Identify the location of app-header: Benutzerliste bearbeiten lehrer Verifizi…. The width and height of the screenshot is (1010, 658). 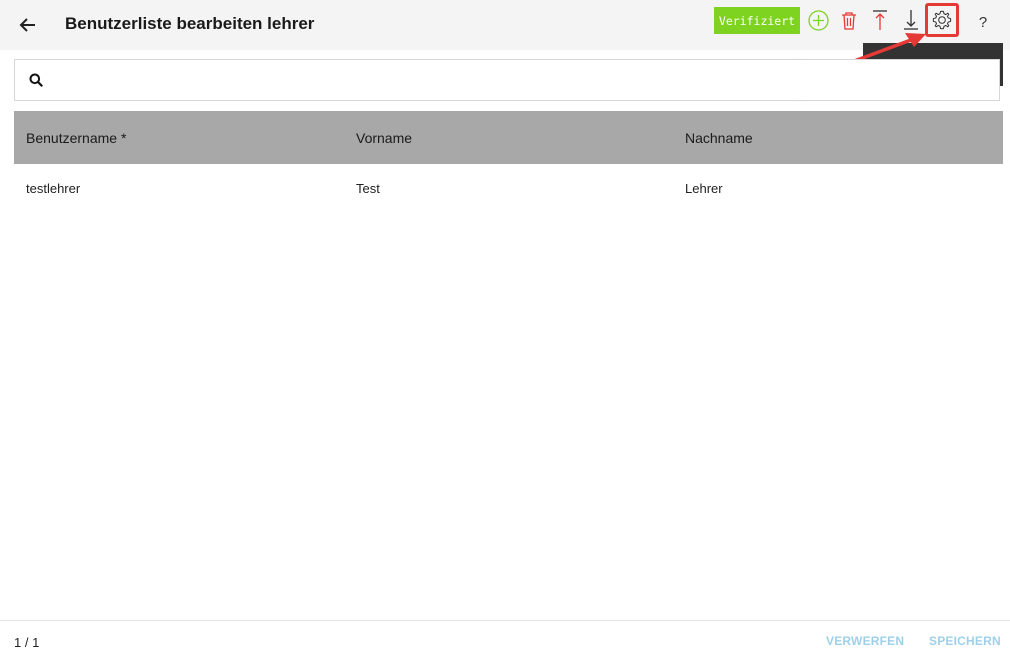
(505, 25).